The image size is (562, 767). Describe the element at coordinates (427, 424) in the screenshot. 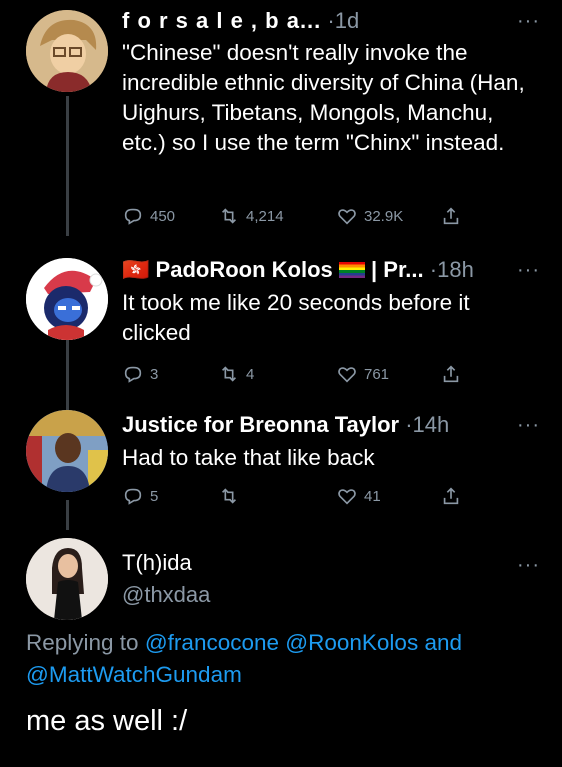

I see `timestamp: ·14h` at that location.